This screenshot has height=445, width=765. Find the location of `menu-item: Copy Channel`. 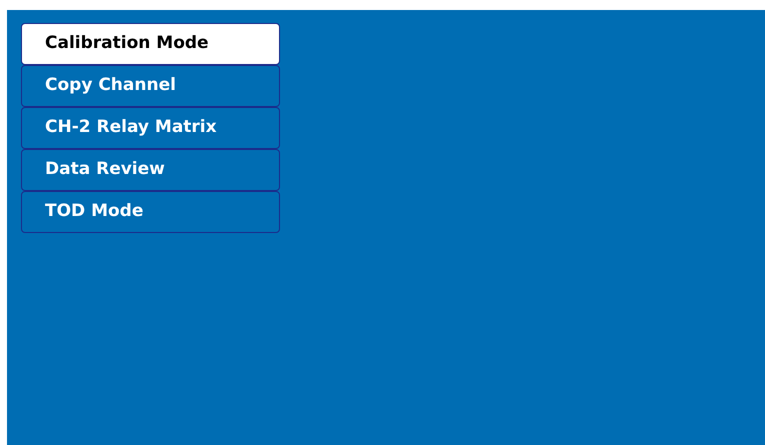

menu-item: Copy Channel is located at coordinates (150, 86).